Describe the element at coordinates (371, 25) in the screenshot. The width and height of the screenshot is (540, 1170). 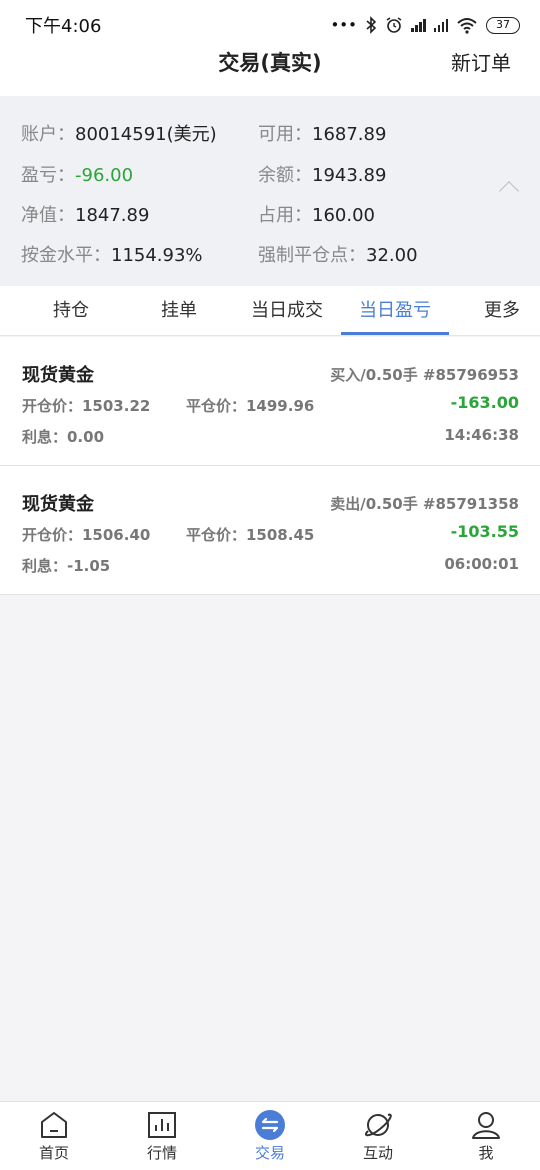
I see `bluetooth-icon` at that location.